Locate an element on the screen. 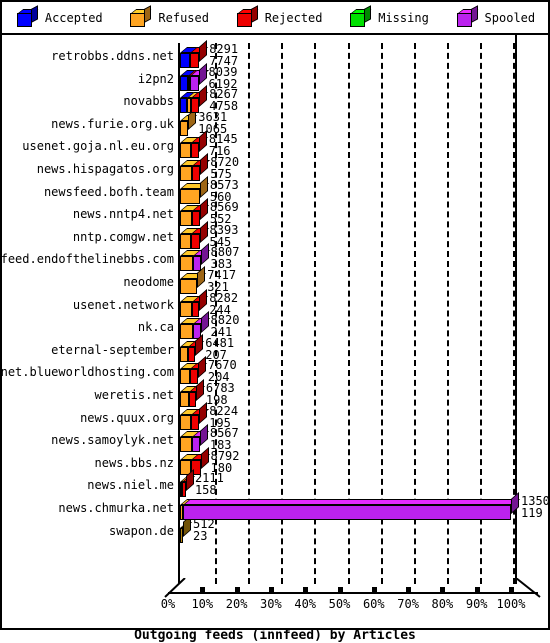 This screenshot has width=550, height=643. row-value-labels: 8393 545 is located at coordinates (224, 236).